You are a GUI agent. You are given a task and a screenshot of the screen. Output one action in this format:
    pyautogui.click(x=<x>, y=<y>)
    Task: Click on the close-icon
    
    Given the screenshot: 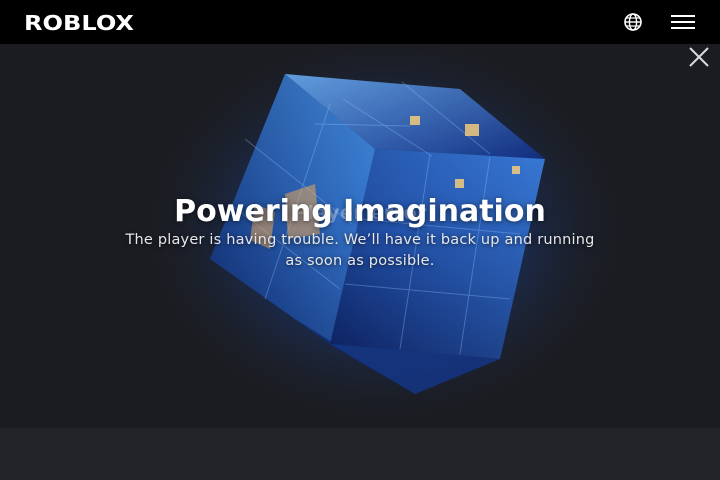 What is the action you would take?
    pyautogui.click(x=699, y=57)
    